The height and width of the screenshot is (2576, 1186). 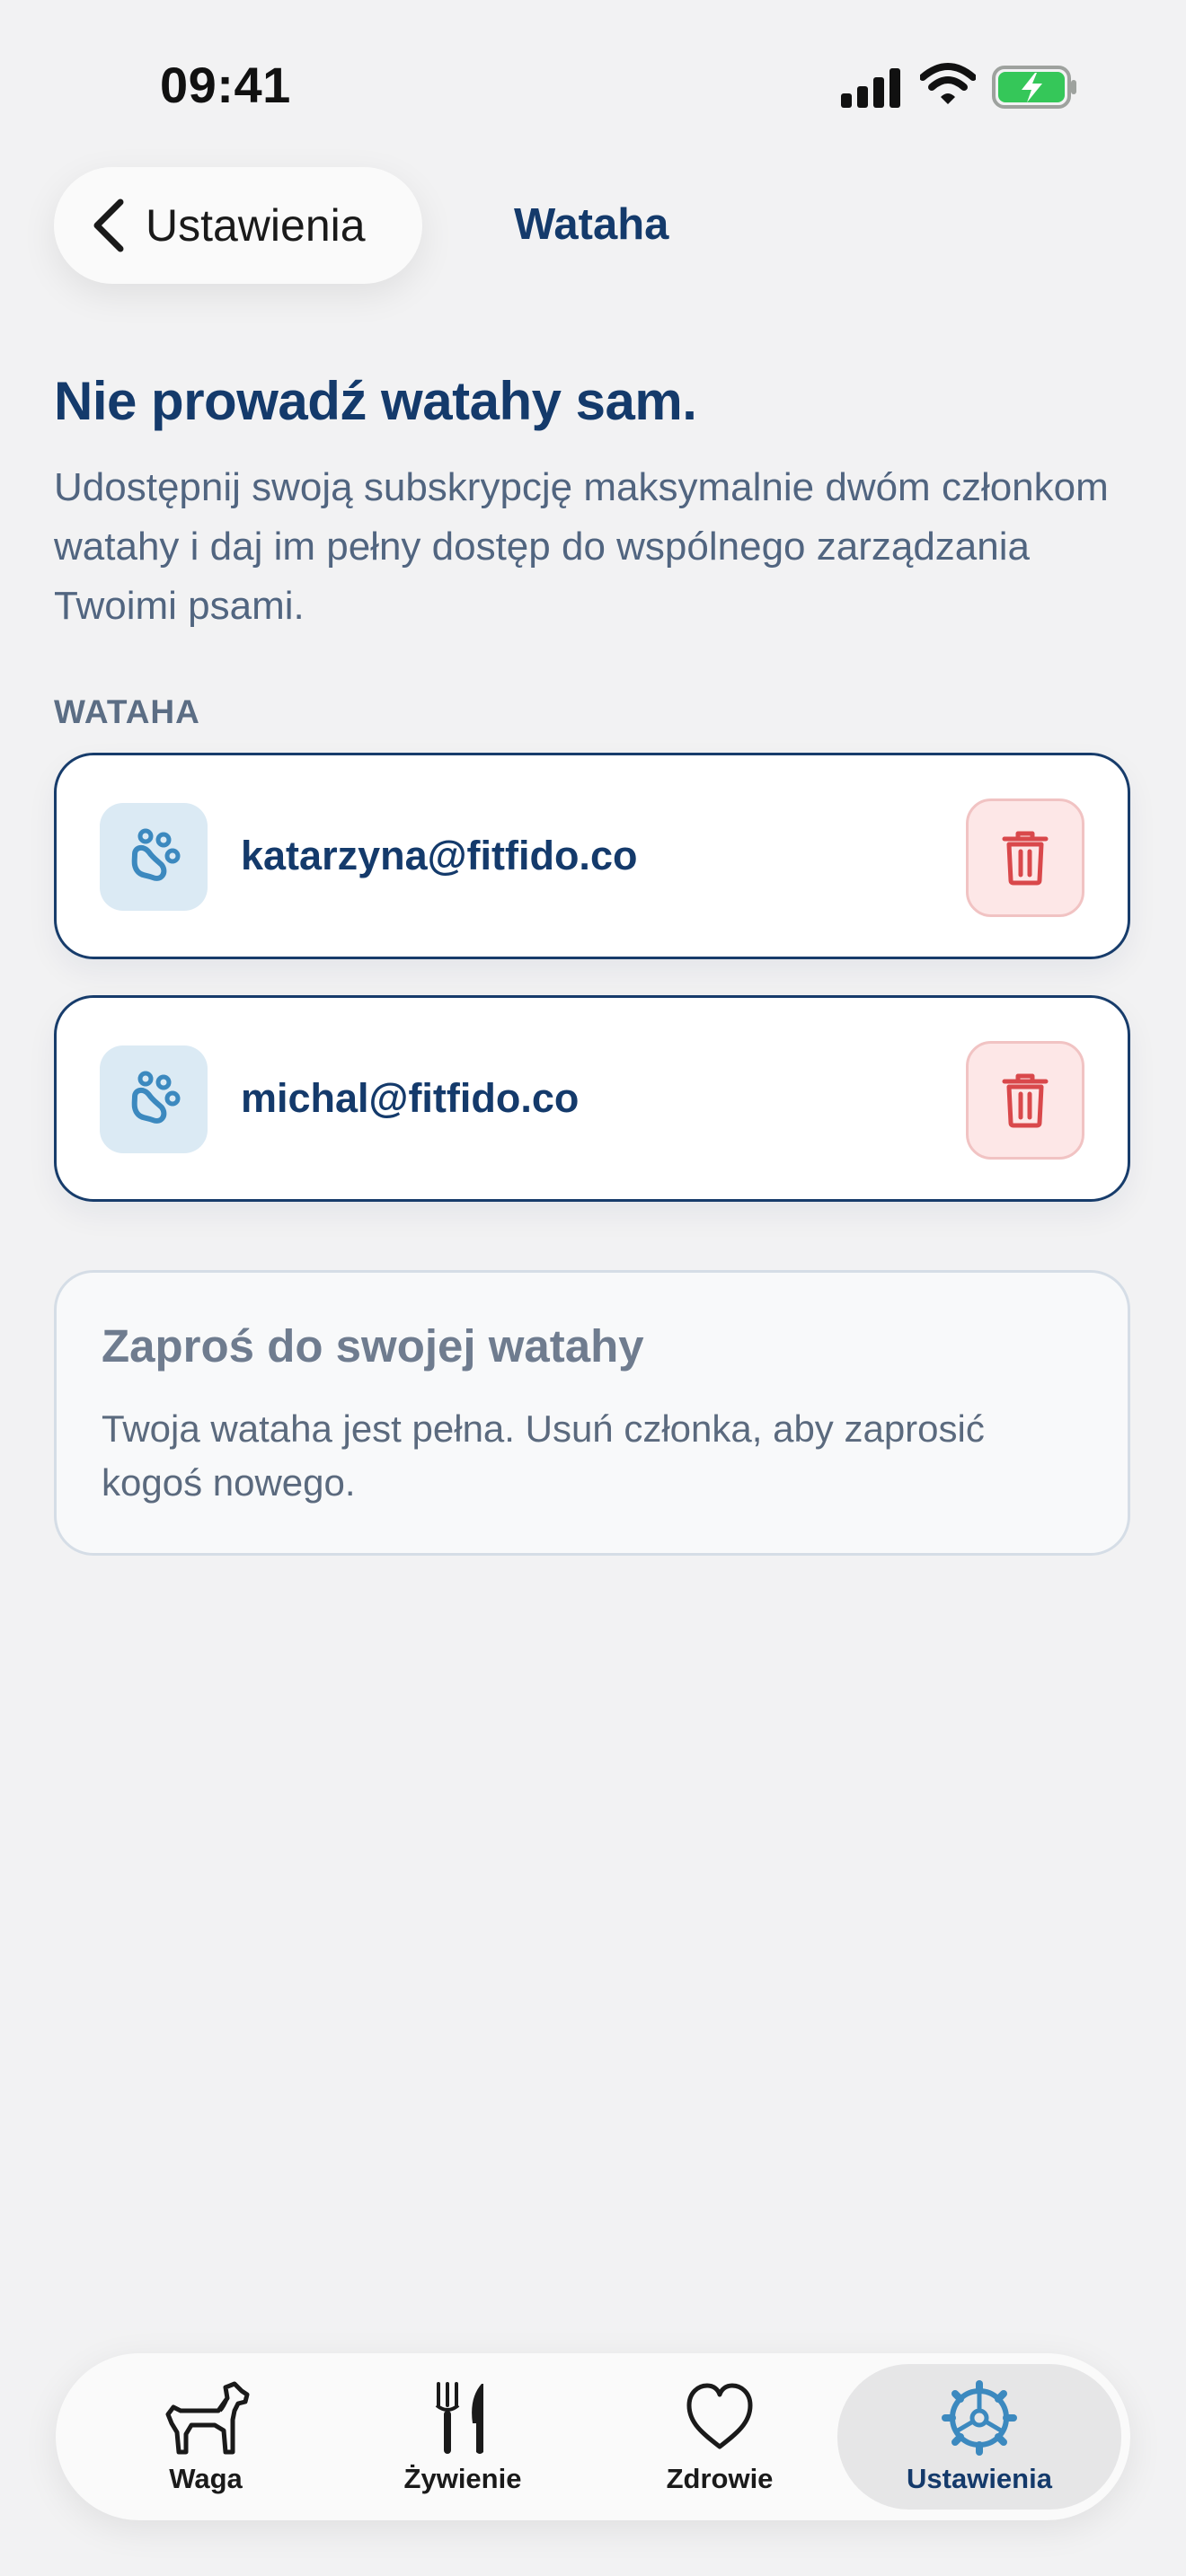 I want to click on heart-icon, so click(x=719, y=2416).